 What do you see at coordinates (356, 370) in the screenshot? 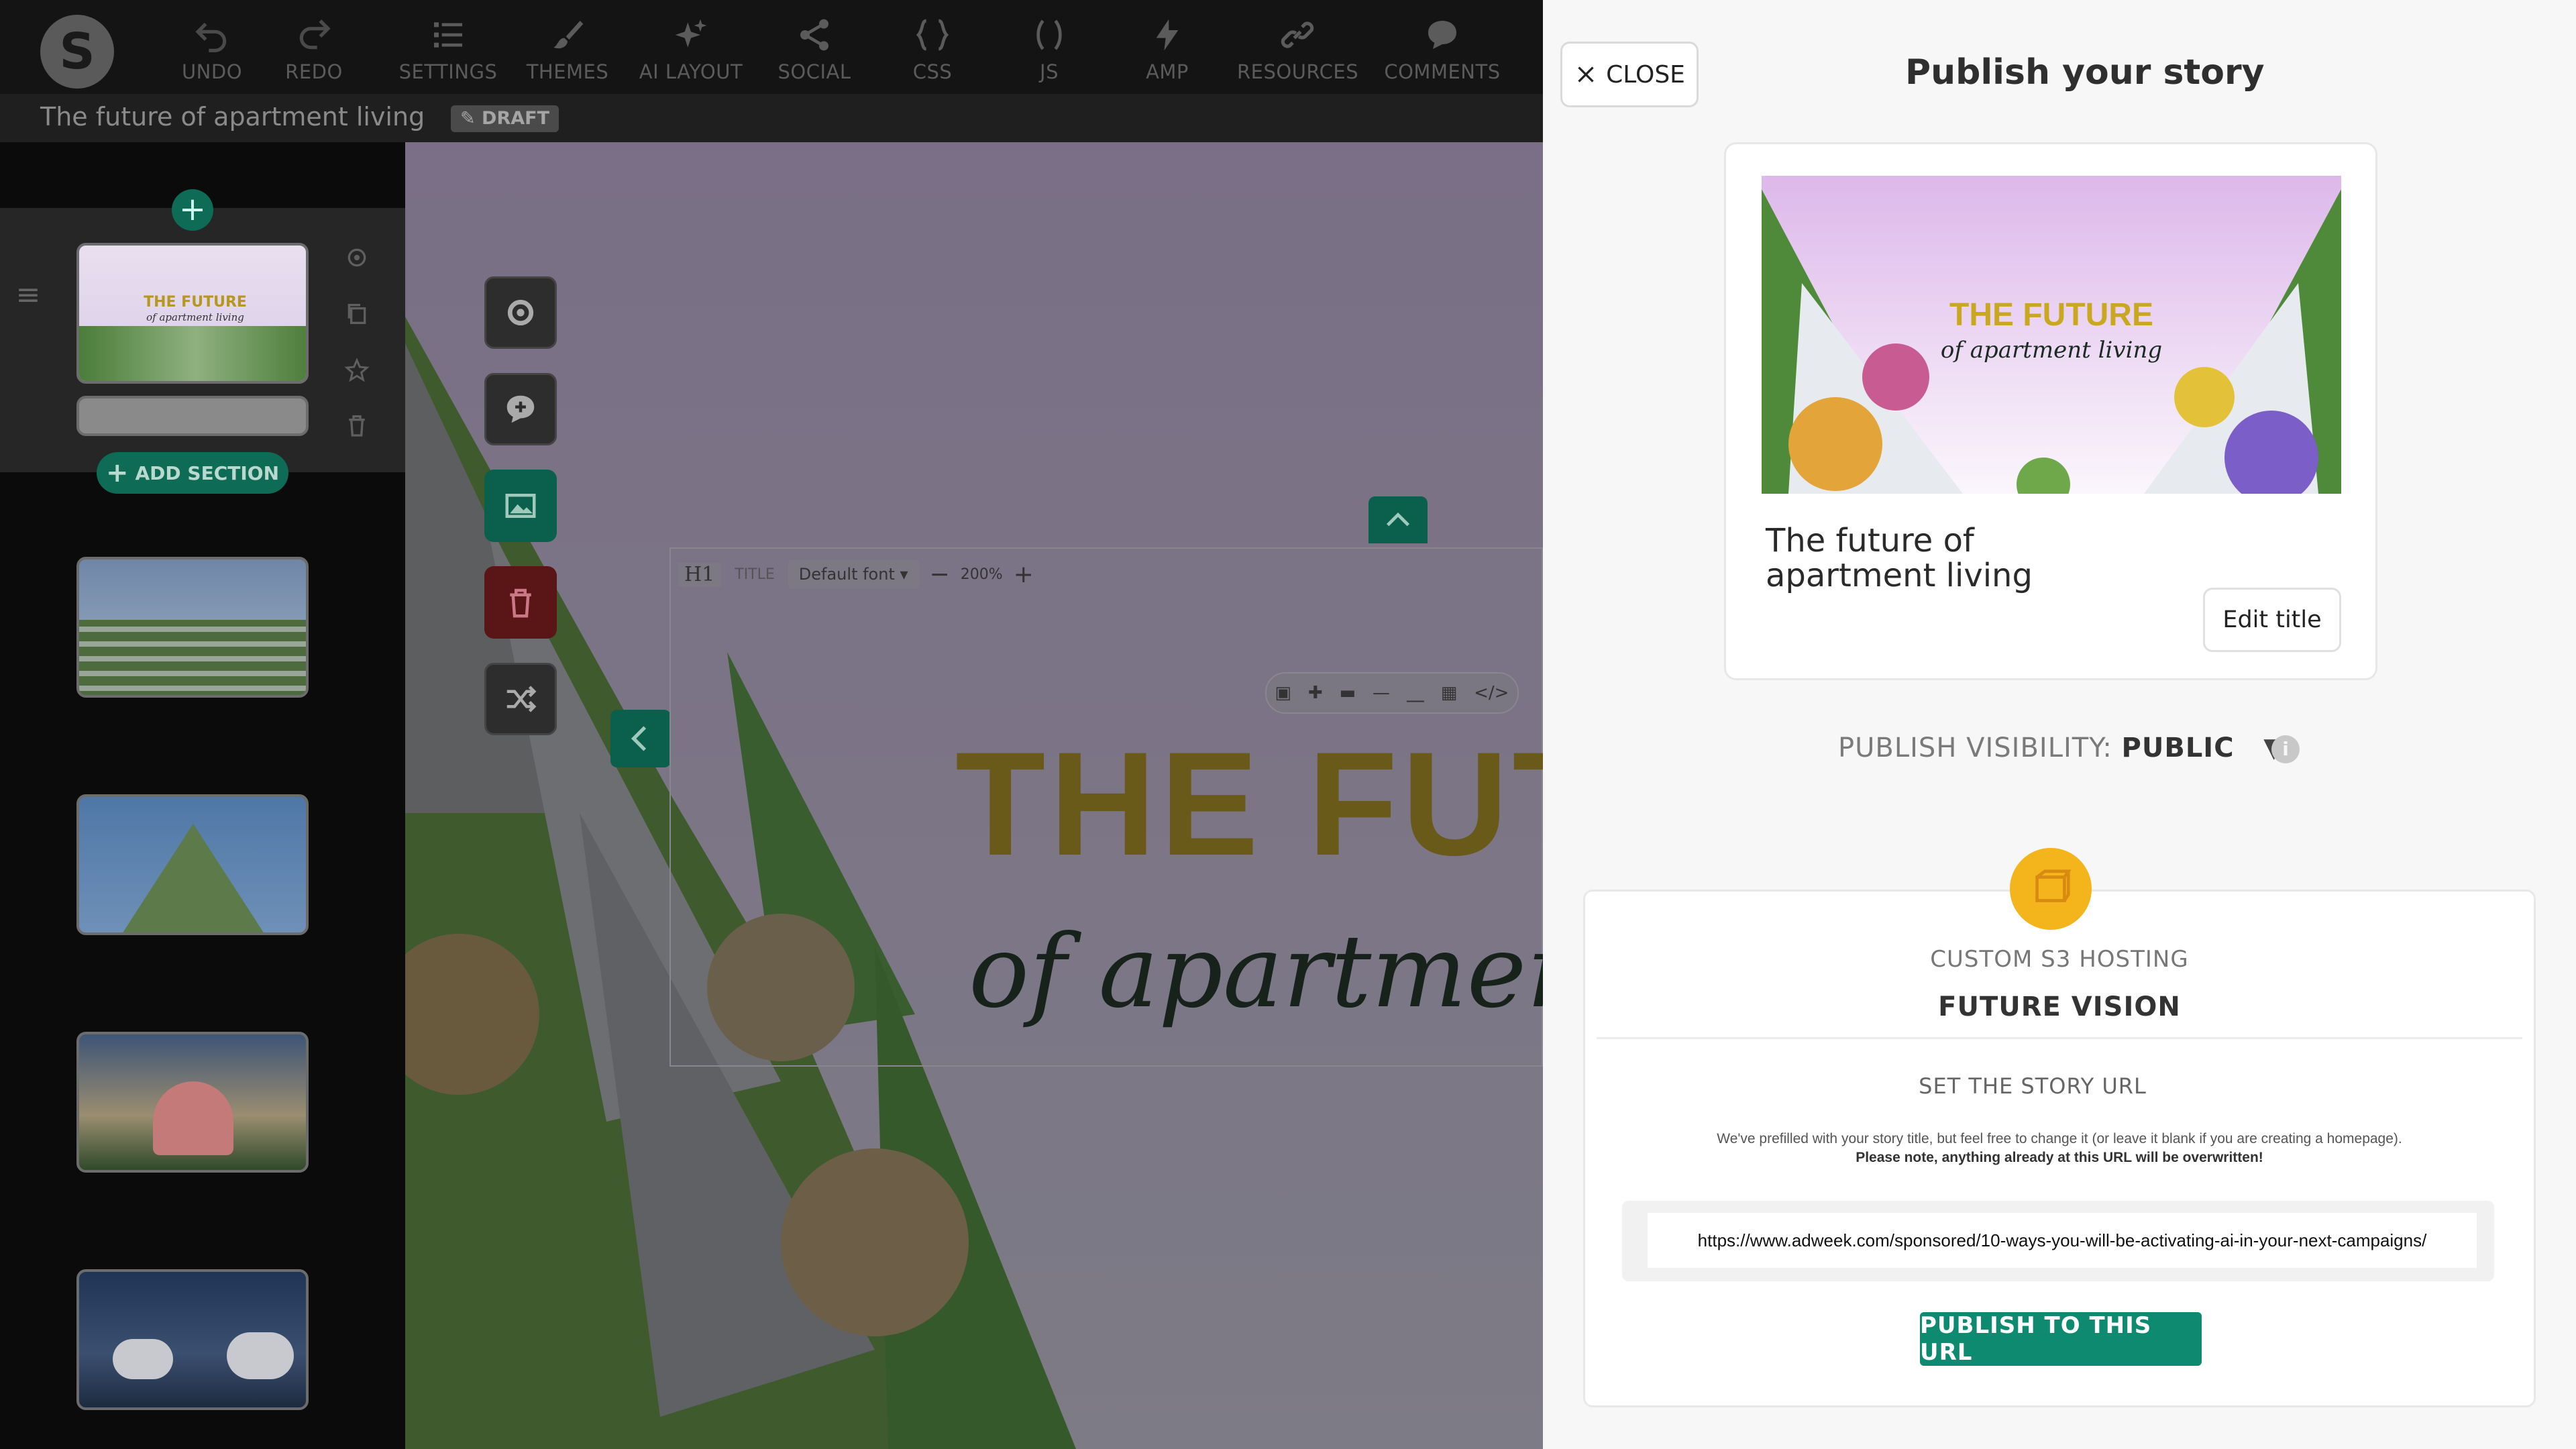
I see `star-section-icon` at bounding box center [356, 370].